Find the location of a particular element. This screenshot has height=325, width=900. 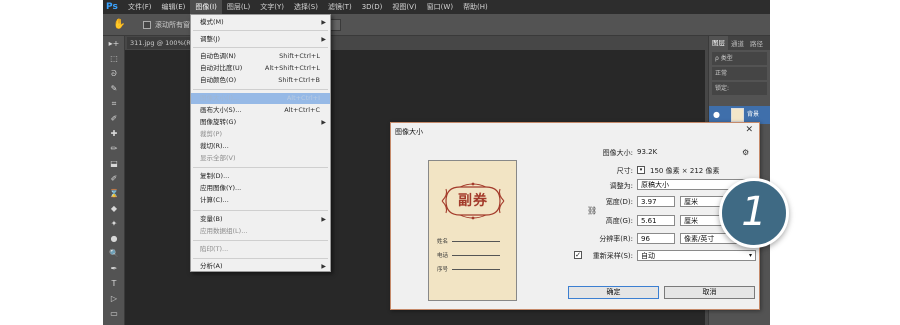

menu-item-mode: 模式(M) ▶ is located at coordinates (260, 22).